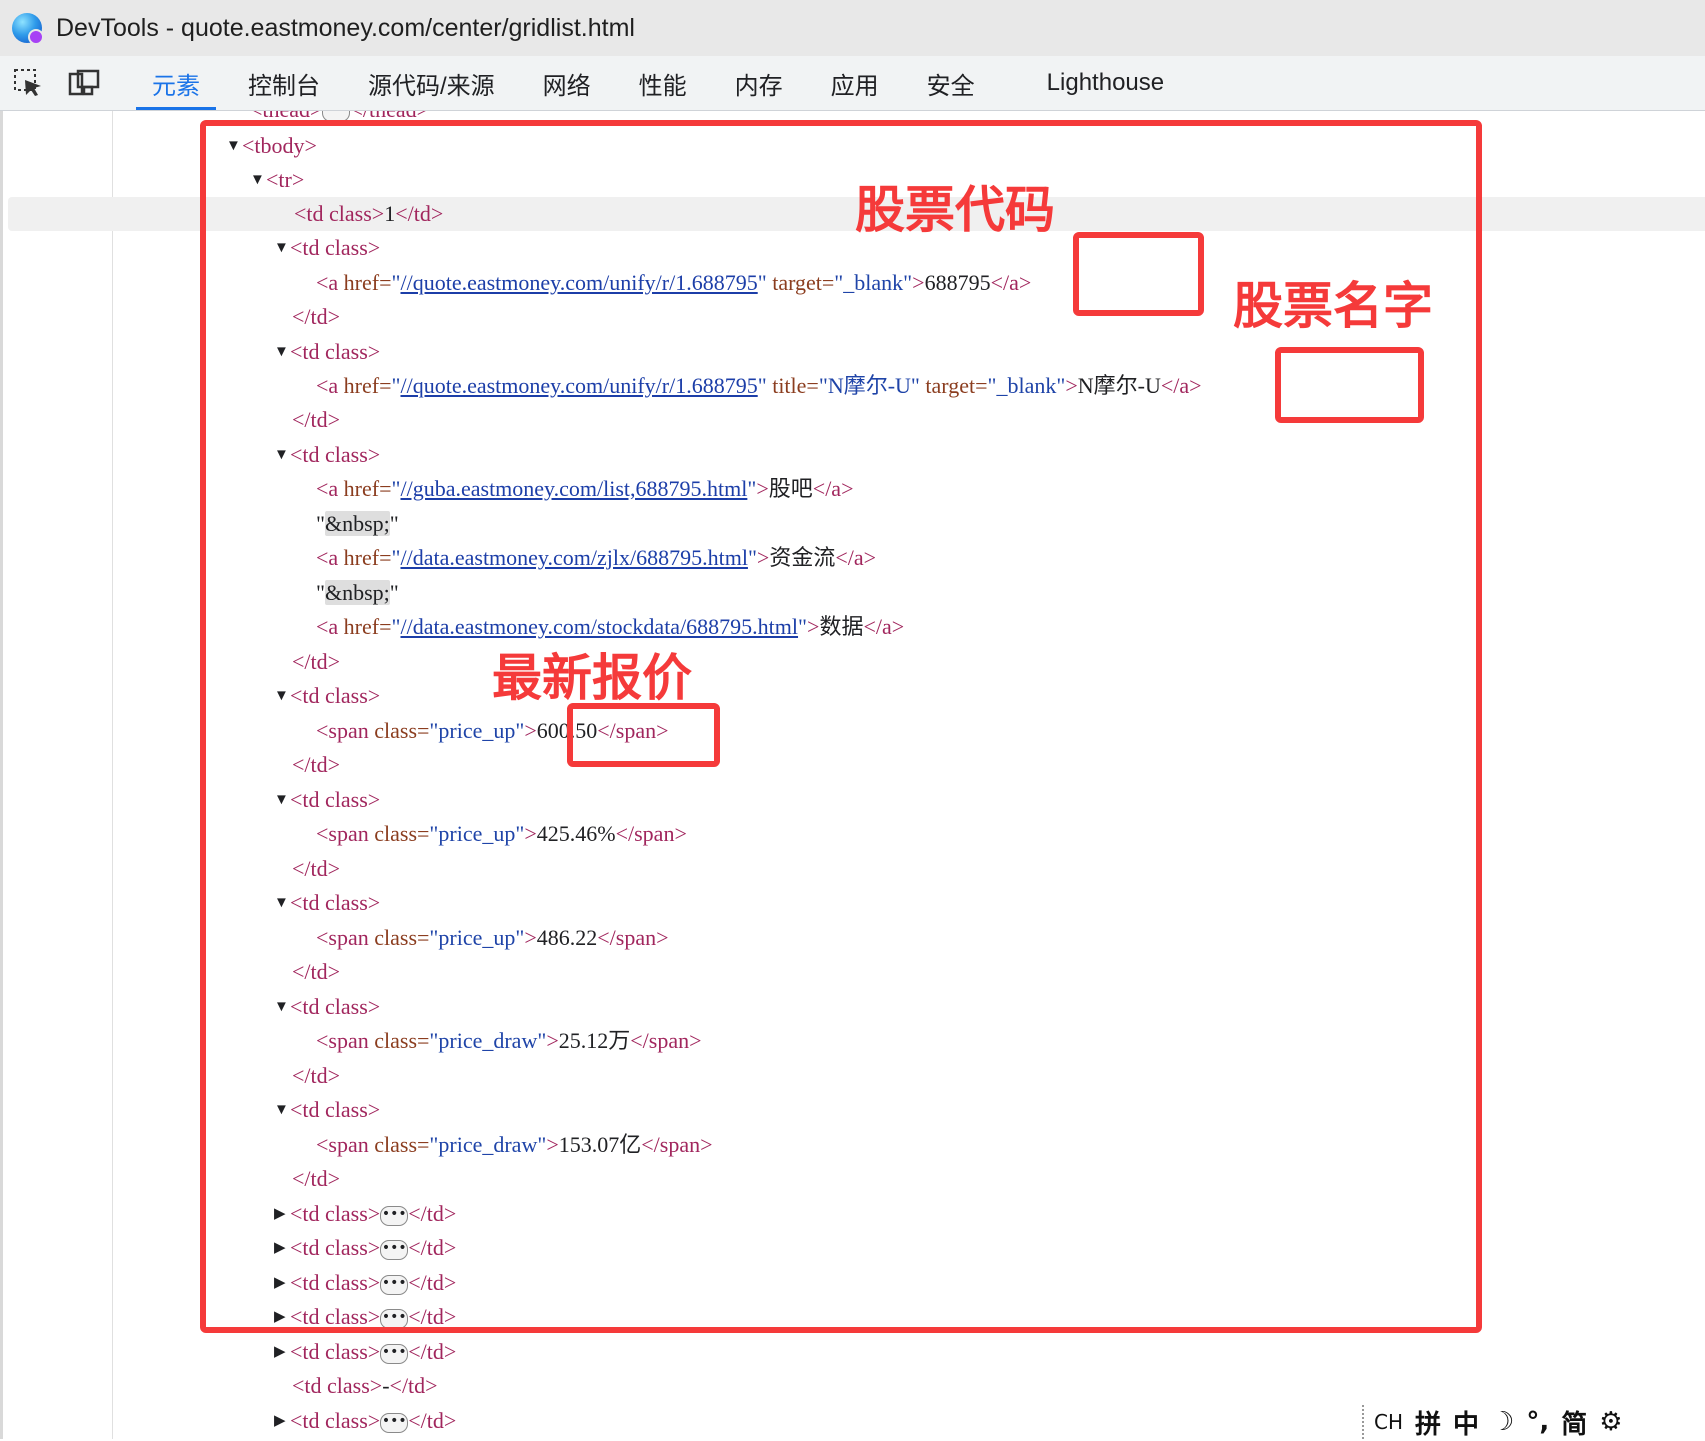 The height and width of the screenshot is (1441, 1705). I want to click on tab-elements: 元素, so click(176, 83).